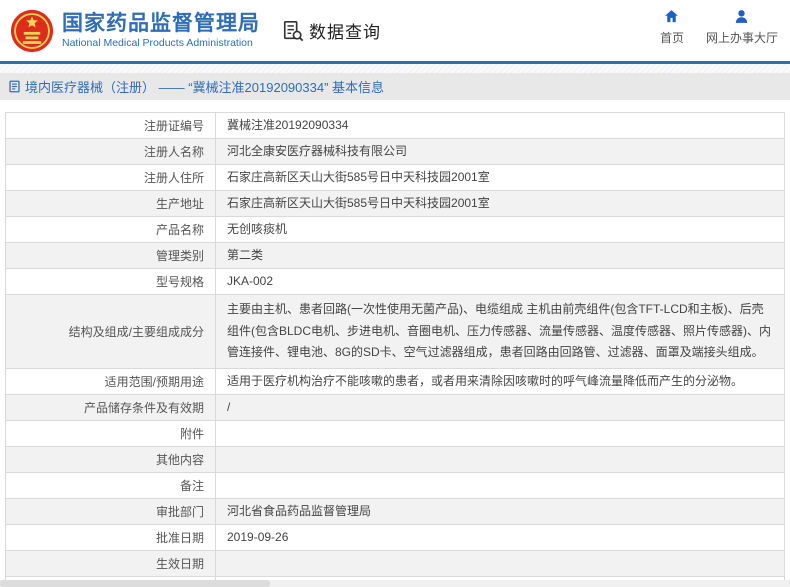 This screenshot has width=790, height=587. I want to click on table-row: 产品名称 无创咳痰机, so click(395, 229).